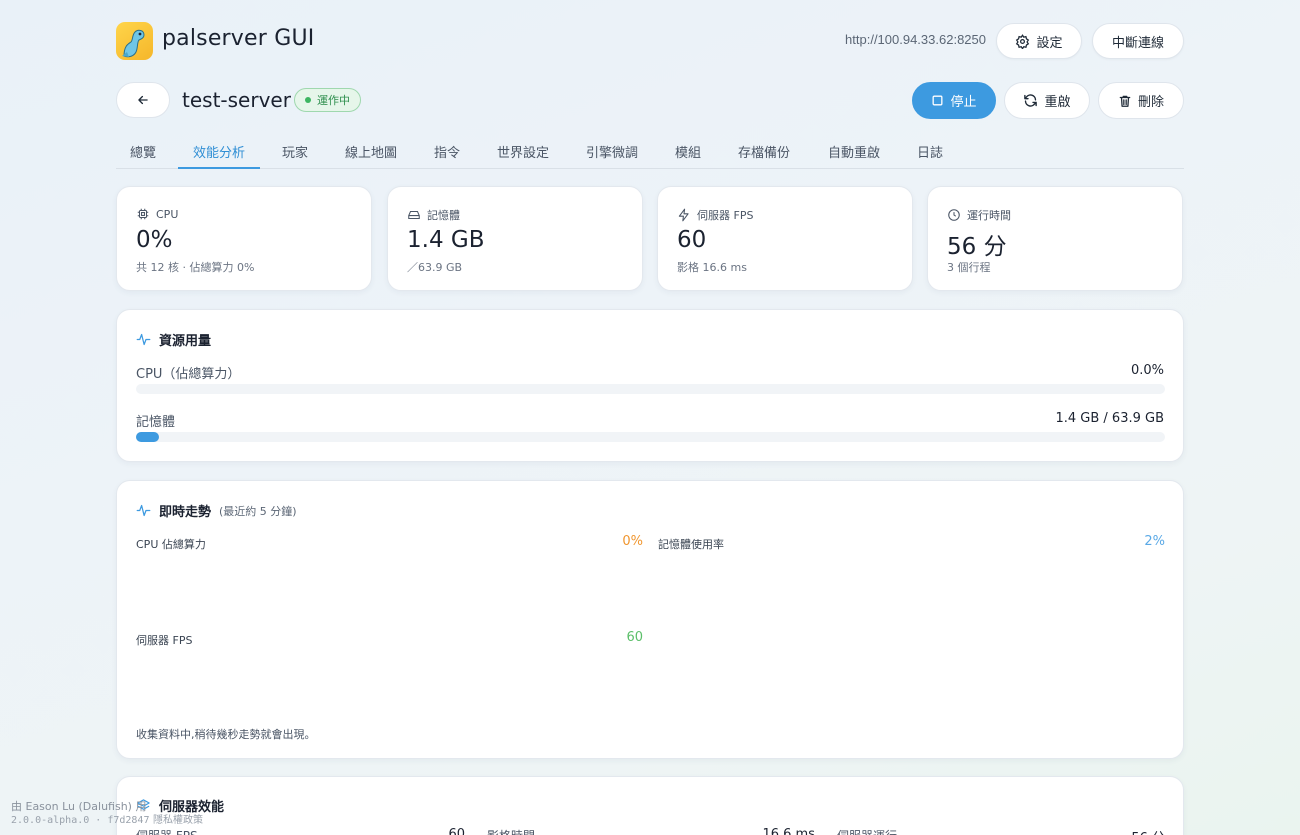  What do you see at coordinates (650, 101) in the screenshot?
I see `server-header: test-server 運作中 停止 重啟 刪除` at bounding box center [650, 101].